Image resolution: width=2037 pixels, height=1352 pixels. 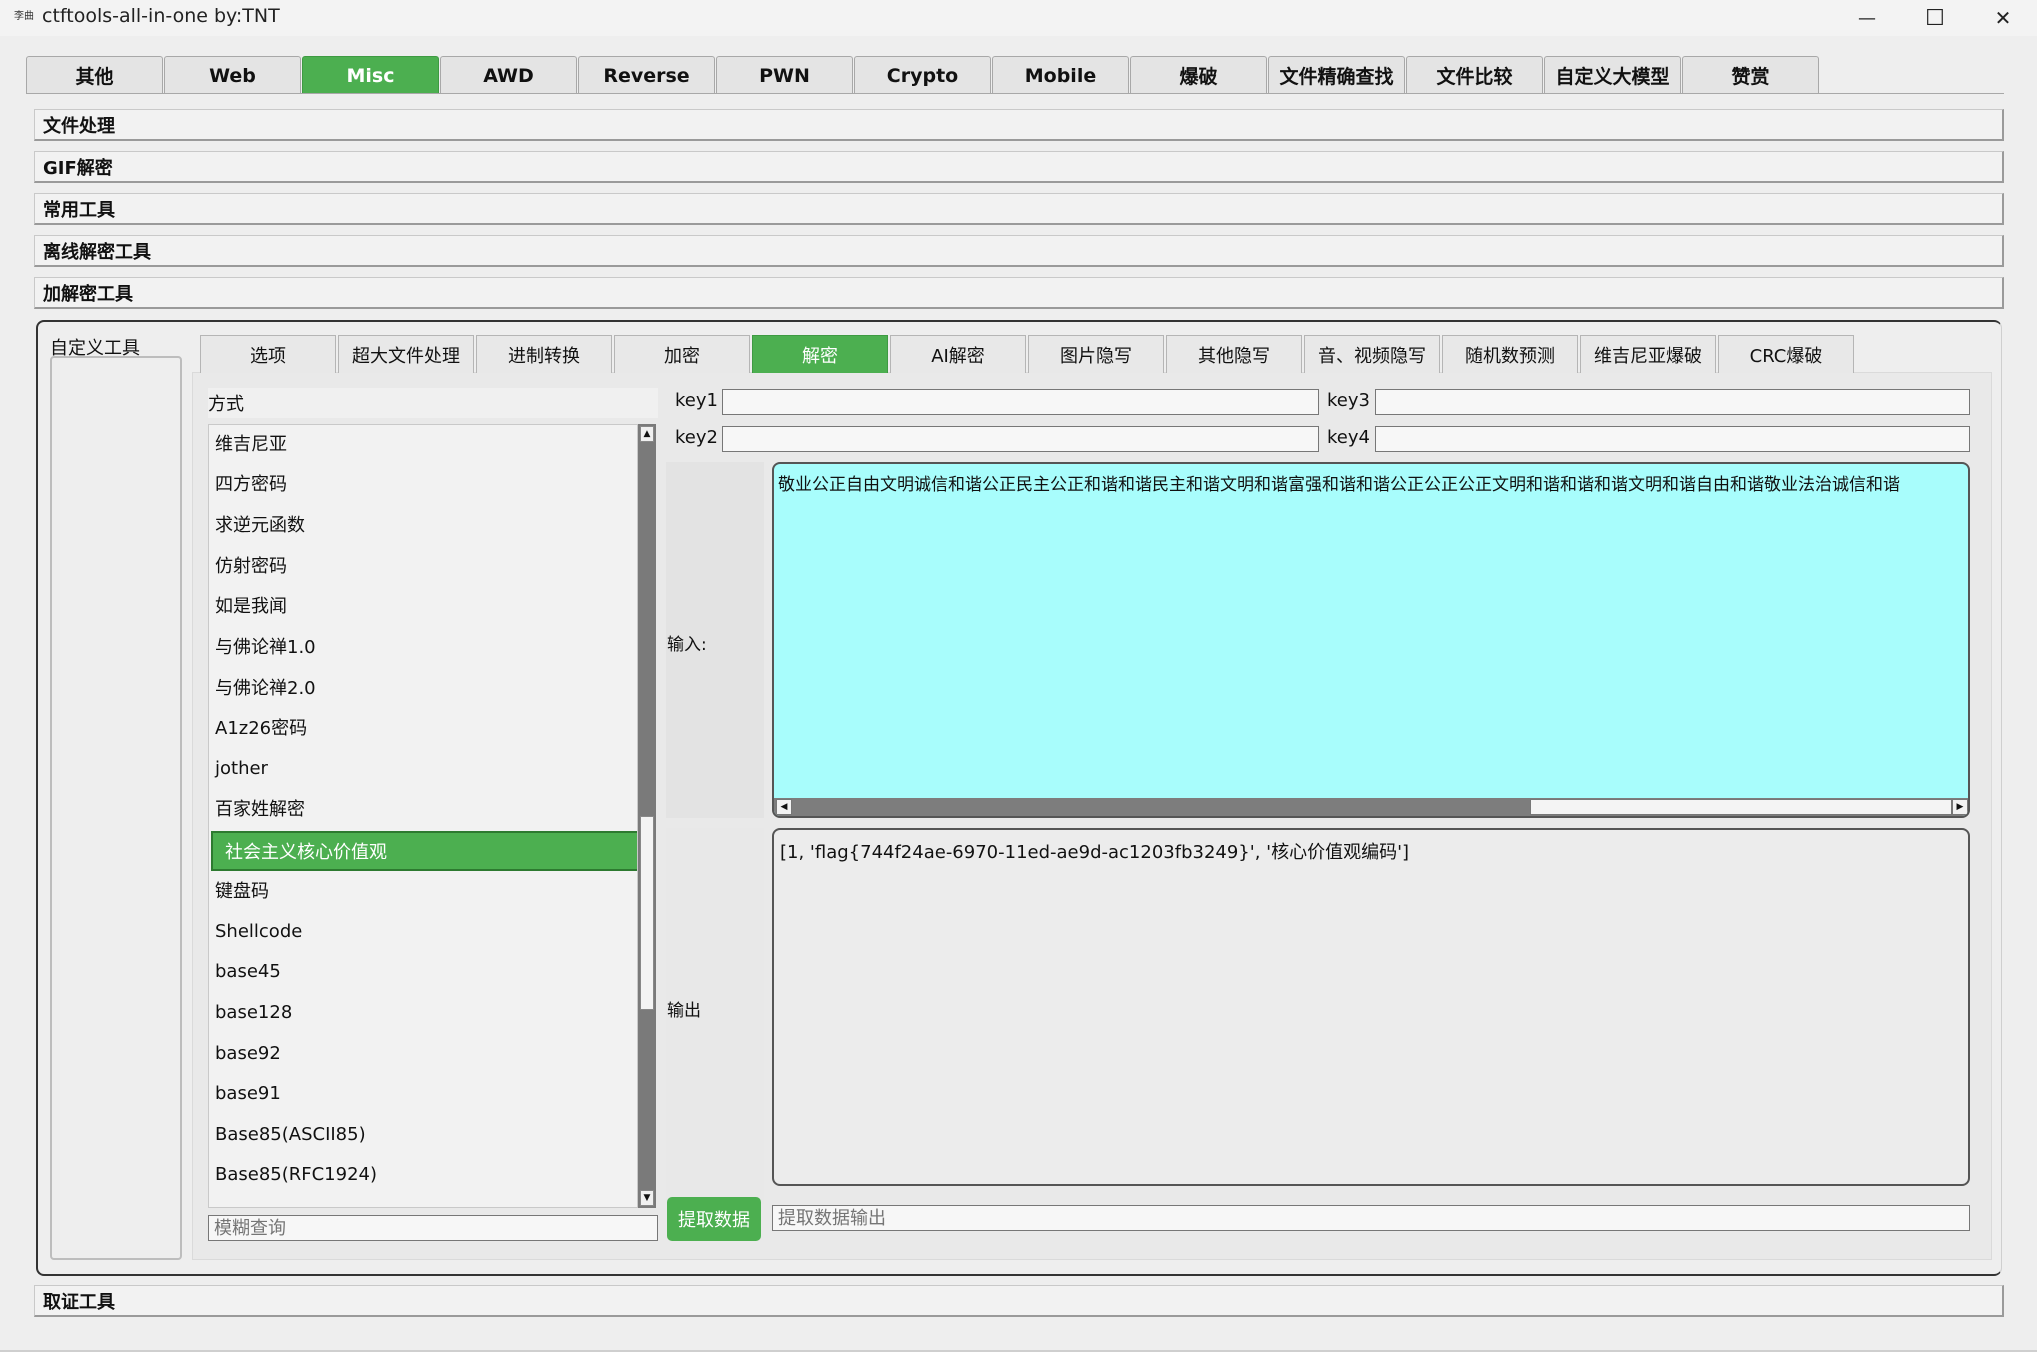 I want to click on tab-awd: AWD, so click(x=508, y=75).